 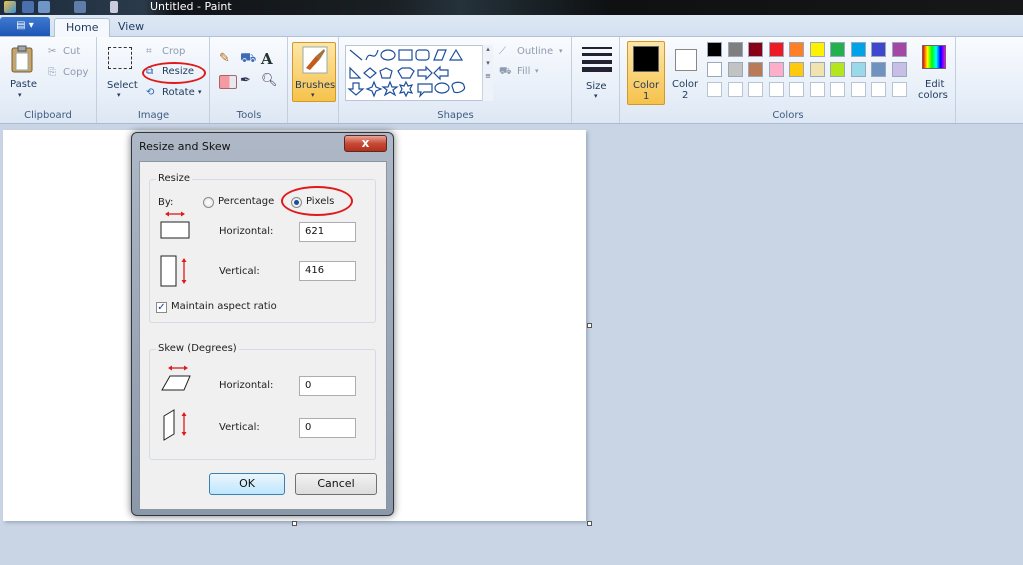 I want to click on redo-icon, so click(x=80, y=7).